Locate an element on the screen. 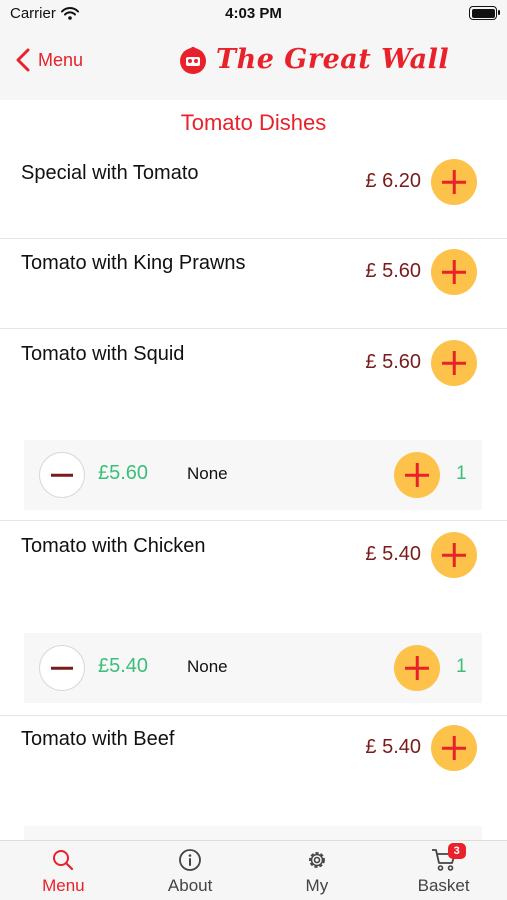 This screenshot has height=900, width=507. dish-name: Tomato with Squid is located at coordinates (103, 354).